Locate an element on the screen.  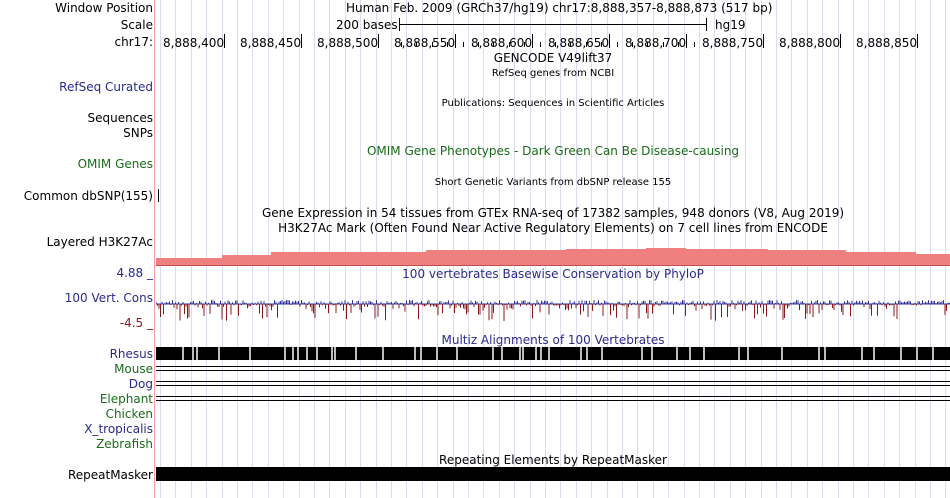
ruler-tick-label: 8,888,650 is located at coordinates (579, 43).